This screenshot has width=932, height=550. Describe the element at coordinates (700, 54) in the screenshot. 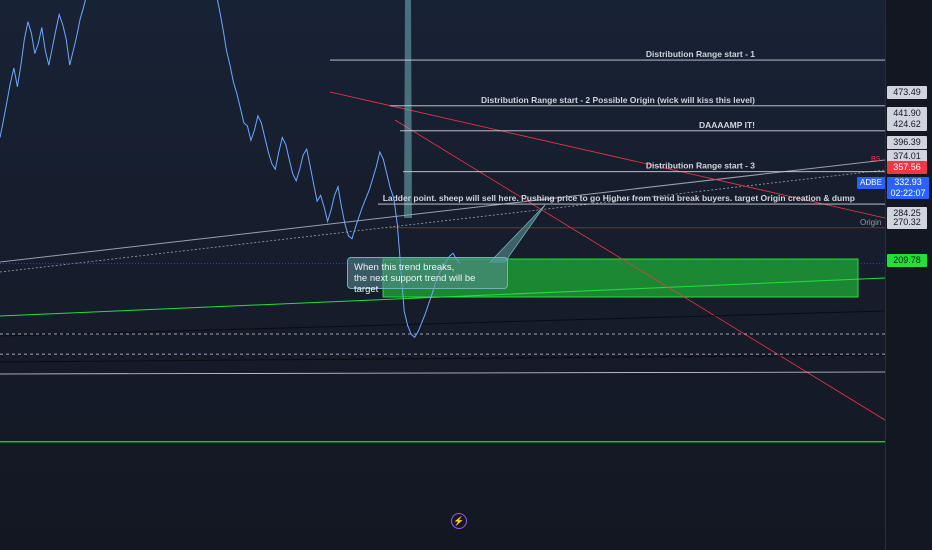

I see `level-annotation-0: Distribution Range start - 1` at that location.